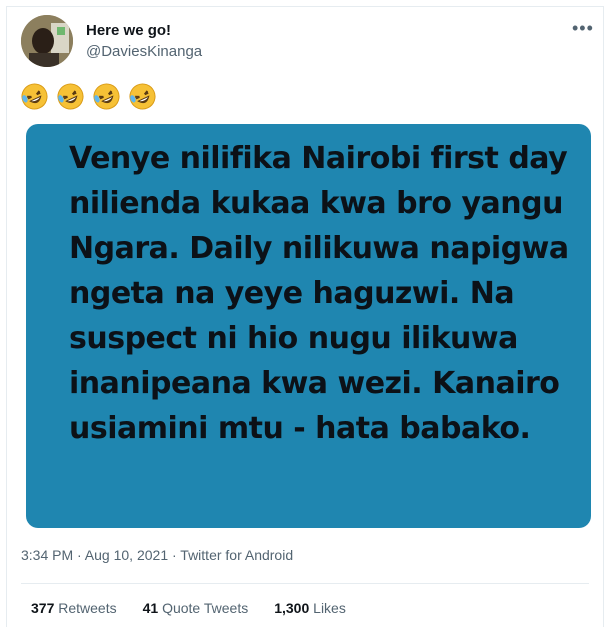 The width and height of the screenshot is (610, 627). What do you see at coordinates (144, 51) in the screenshot?
I see `user-handle: @DaviesKinanga` at bounding box center [144, 51].